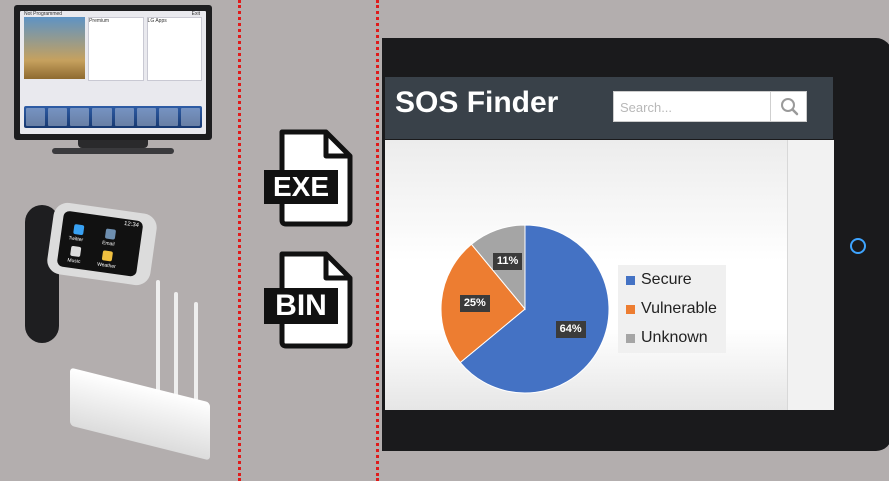  I want to click on watch-screen: 12:34 Twitter Email Music Weather, so click(100, 244).